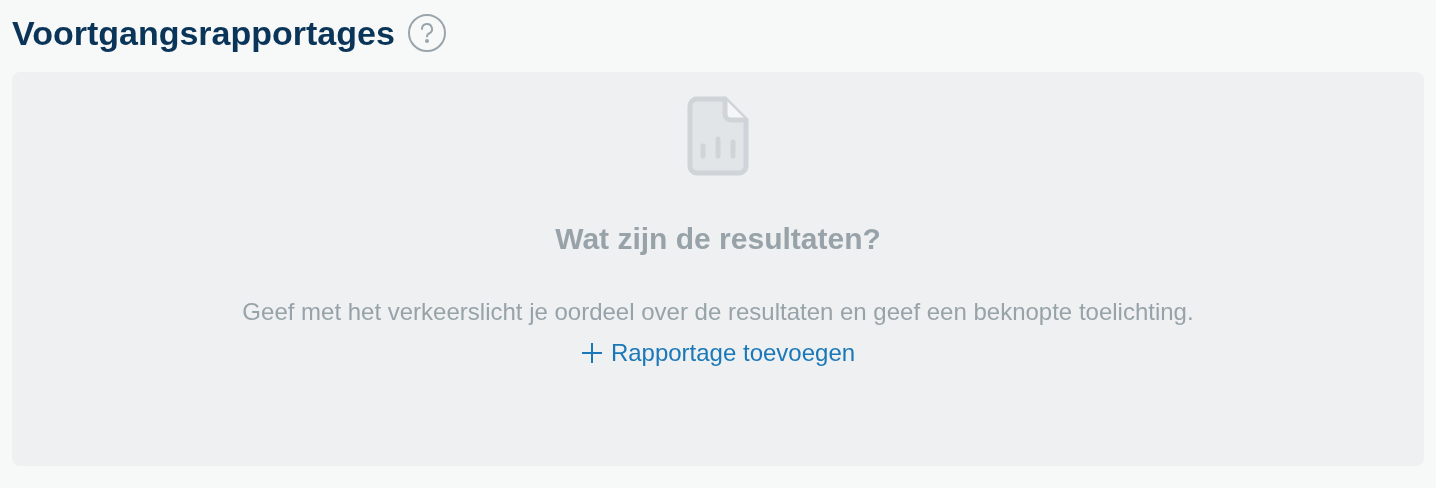  What do you see at coordinates (426, 33) in the screenshot?
I see `help-icon` at bounding box center [426, 33].